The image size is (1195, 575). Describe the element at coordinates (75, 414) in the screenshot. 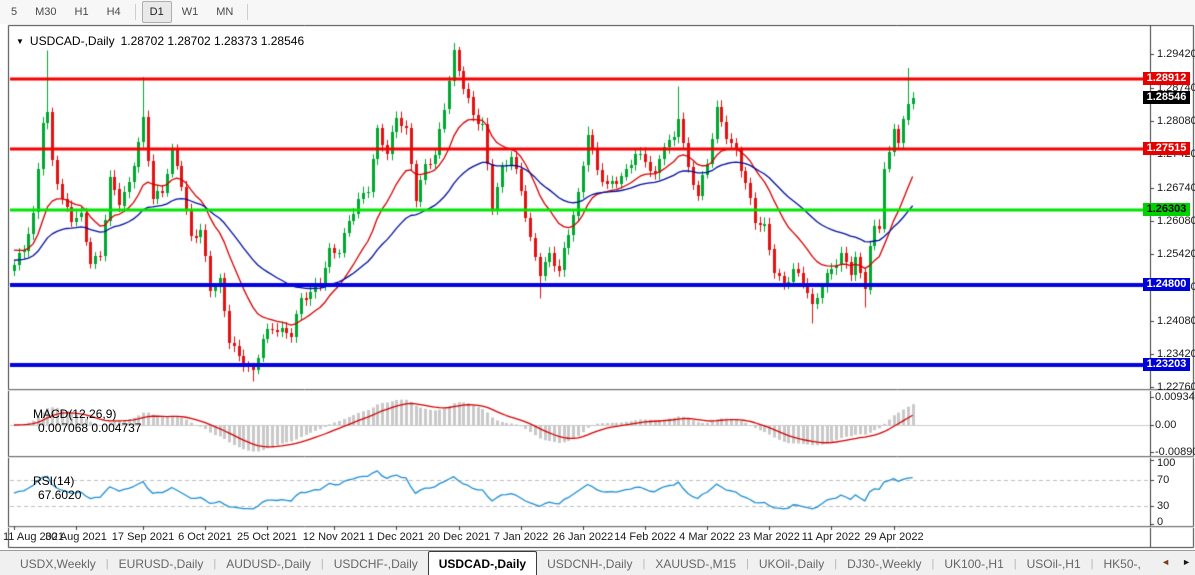

I see `macd-indicator-label: MACD(12,26,9)` at that location.